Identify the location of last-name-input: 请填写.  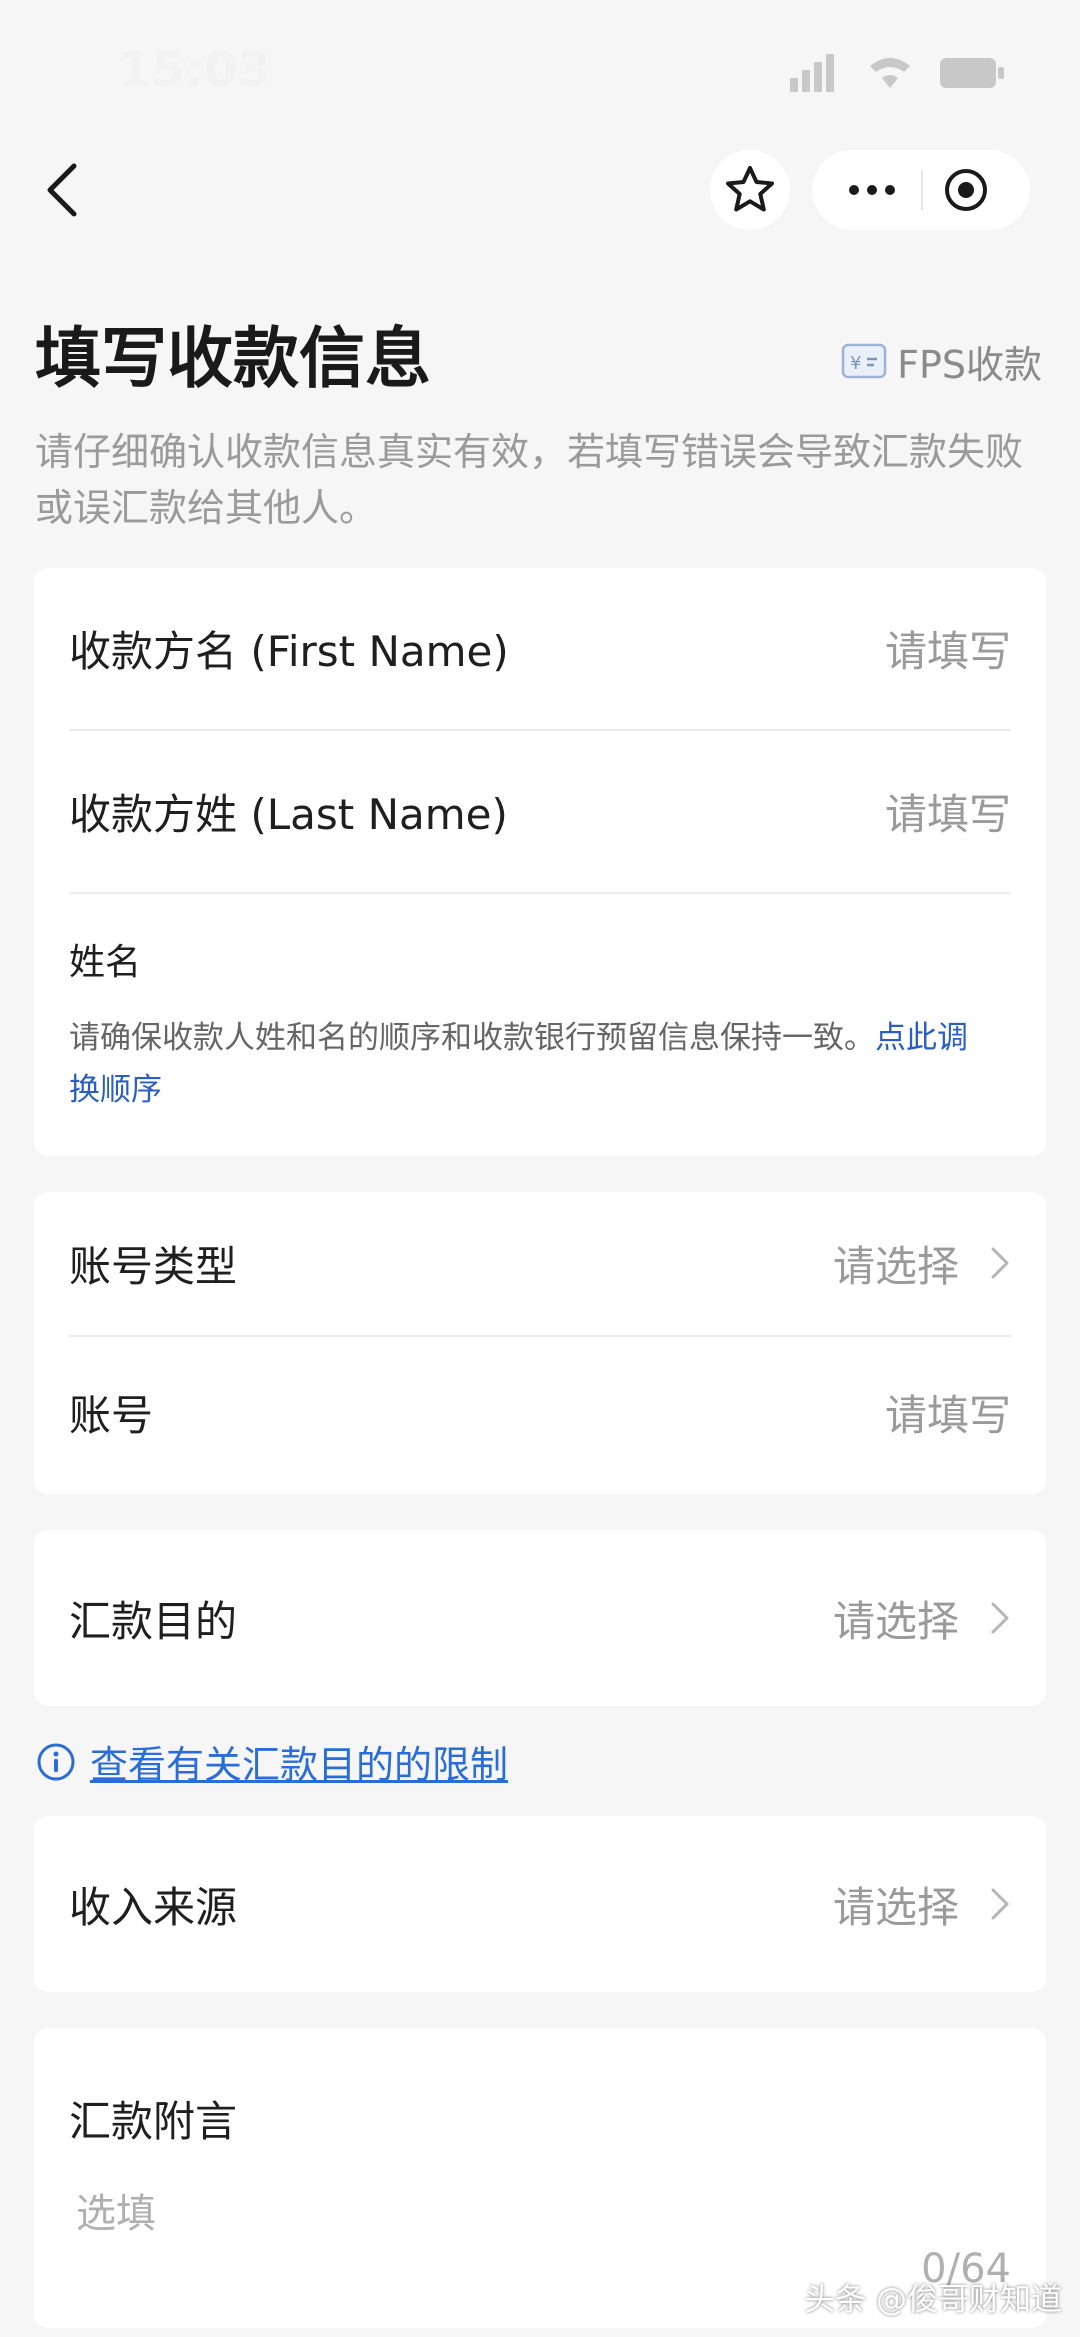
(948, 811).